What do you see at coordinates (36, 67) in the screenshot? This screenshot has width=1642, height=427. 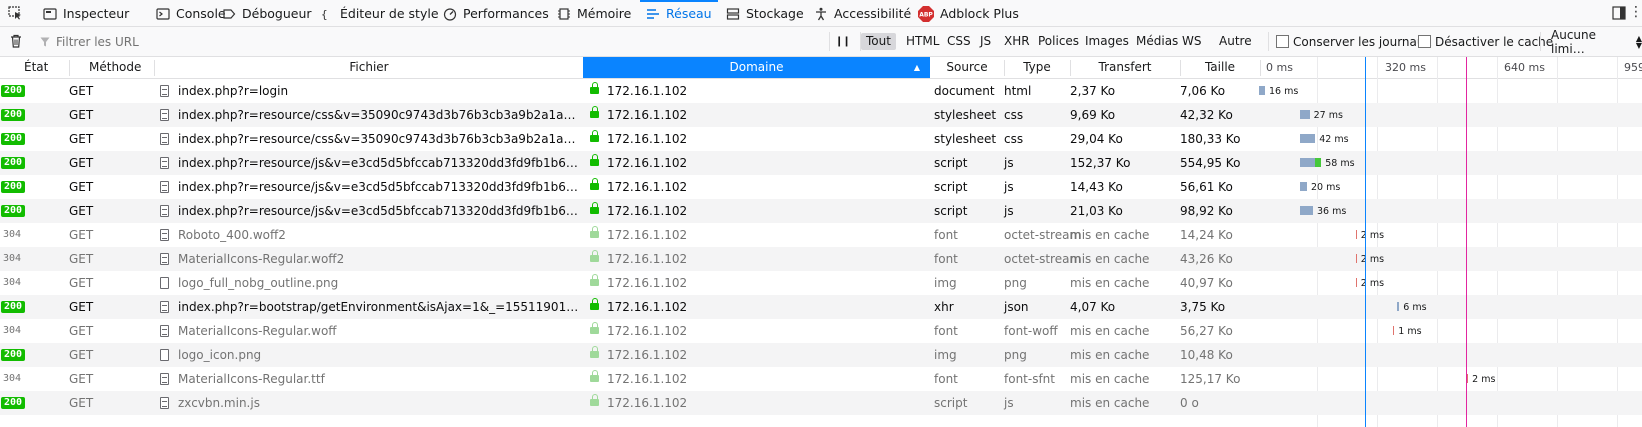 I see `header-status: État` at bounding box center [36, 67].